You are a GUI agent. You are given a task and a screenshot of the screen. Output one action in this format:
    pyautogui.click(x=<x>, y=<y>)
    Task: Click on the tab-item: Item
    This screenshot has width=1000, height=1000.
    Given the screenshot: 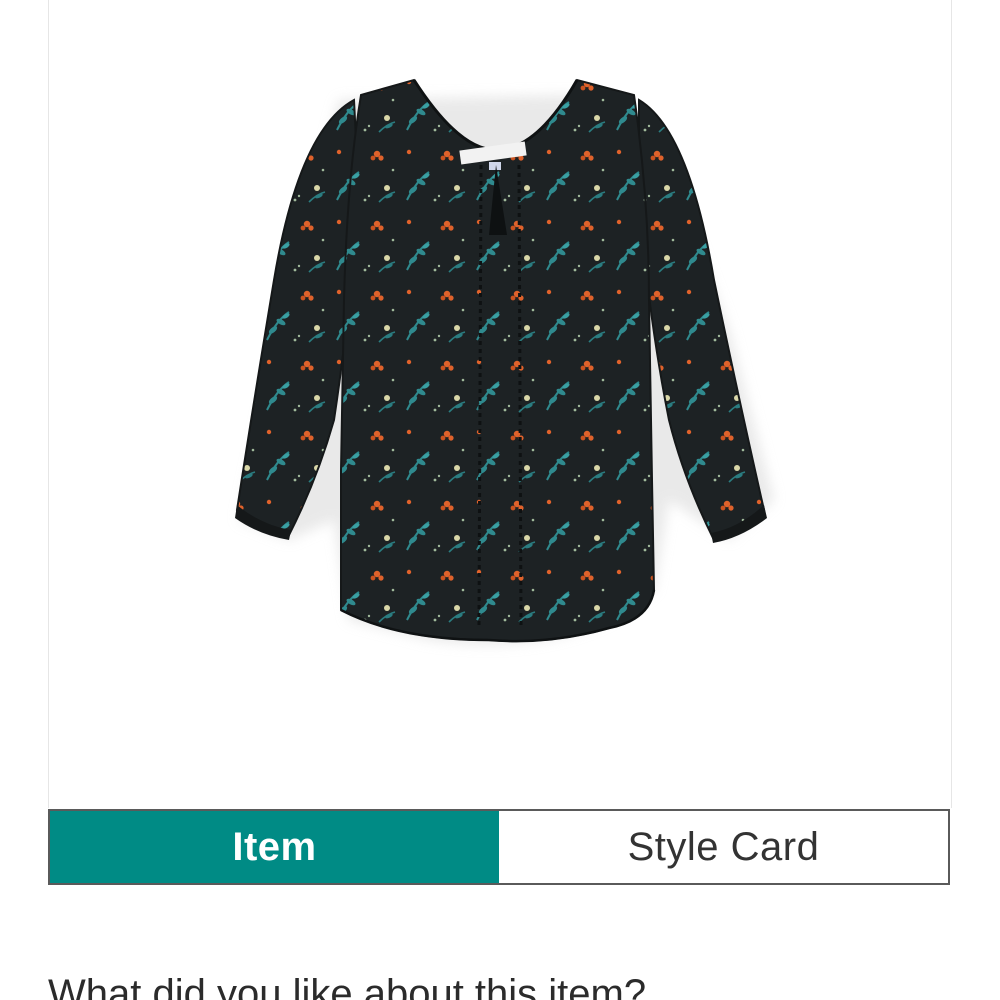 What is the action you would take?
    pyautogui.click(x=274, y=847)
    